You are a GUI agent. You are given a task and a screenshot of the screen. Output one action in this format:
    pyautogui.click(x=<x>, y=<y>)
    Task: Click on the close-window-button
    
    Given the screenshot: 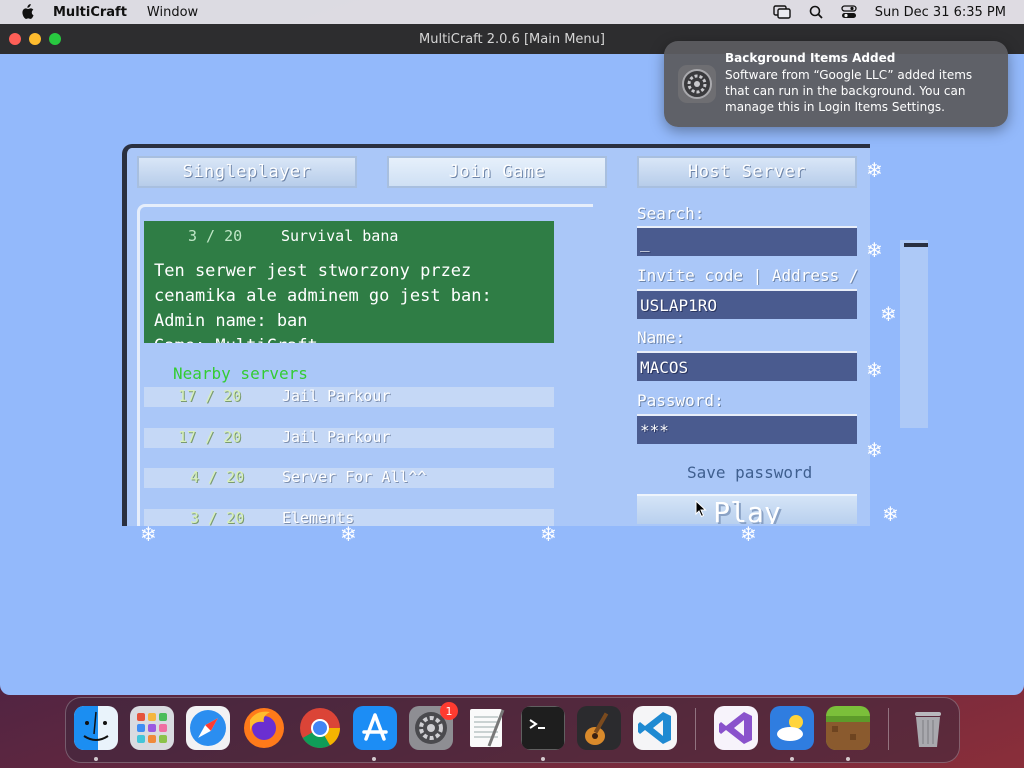 What is the action you would take?
    pyautogui.click(x=15, y=39)
    